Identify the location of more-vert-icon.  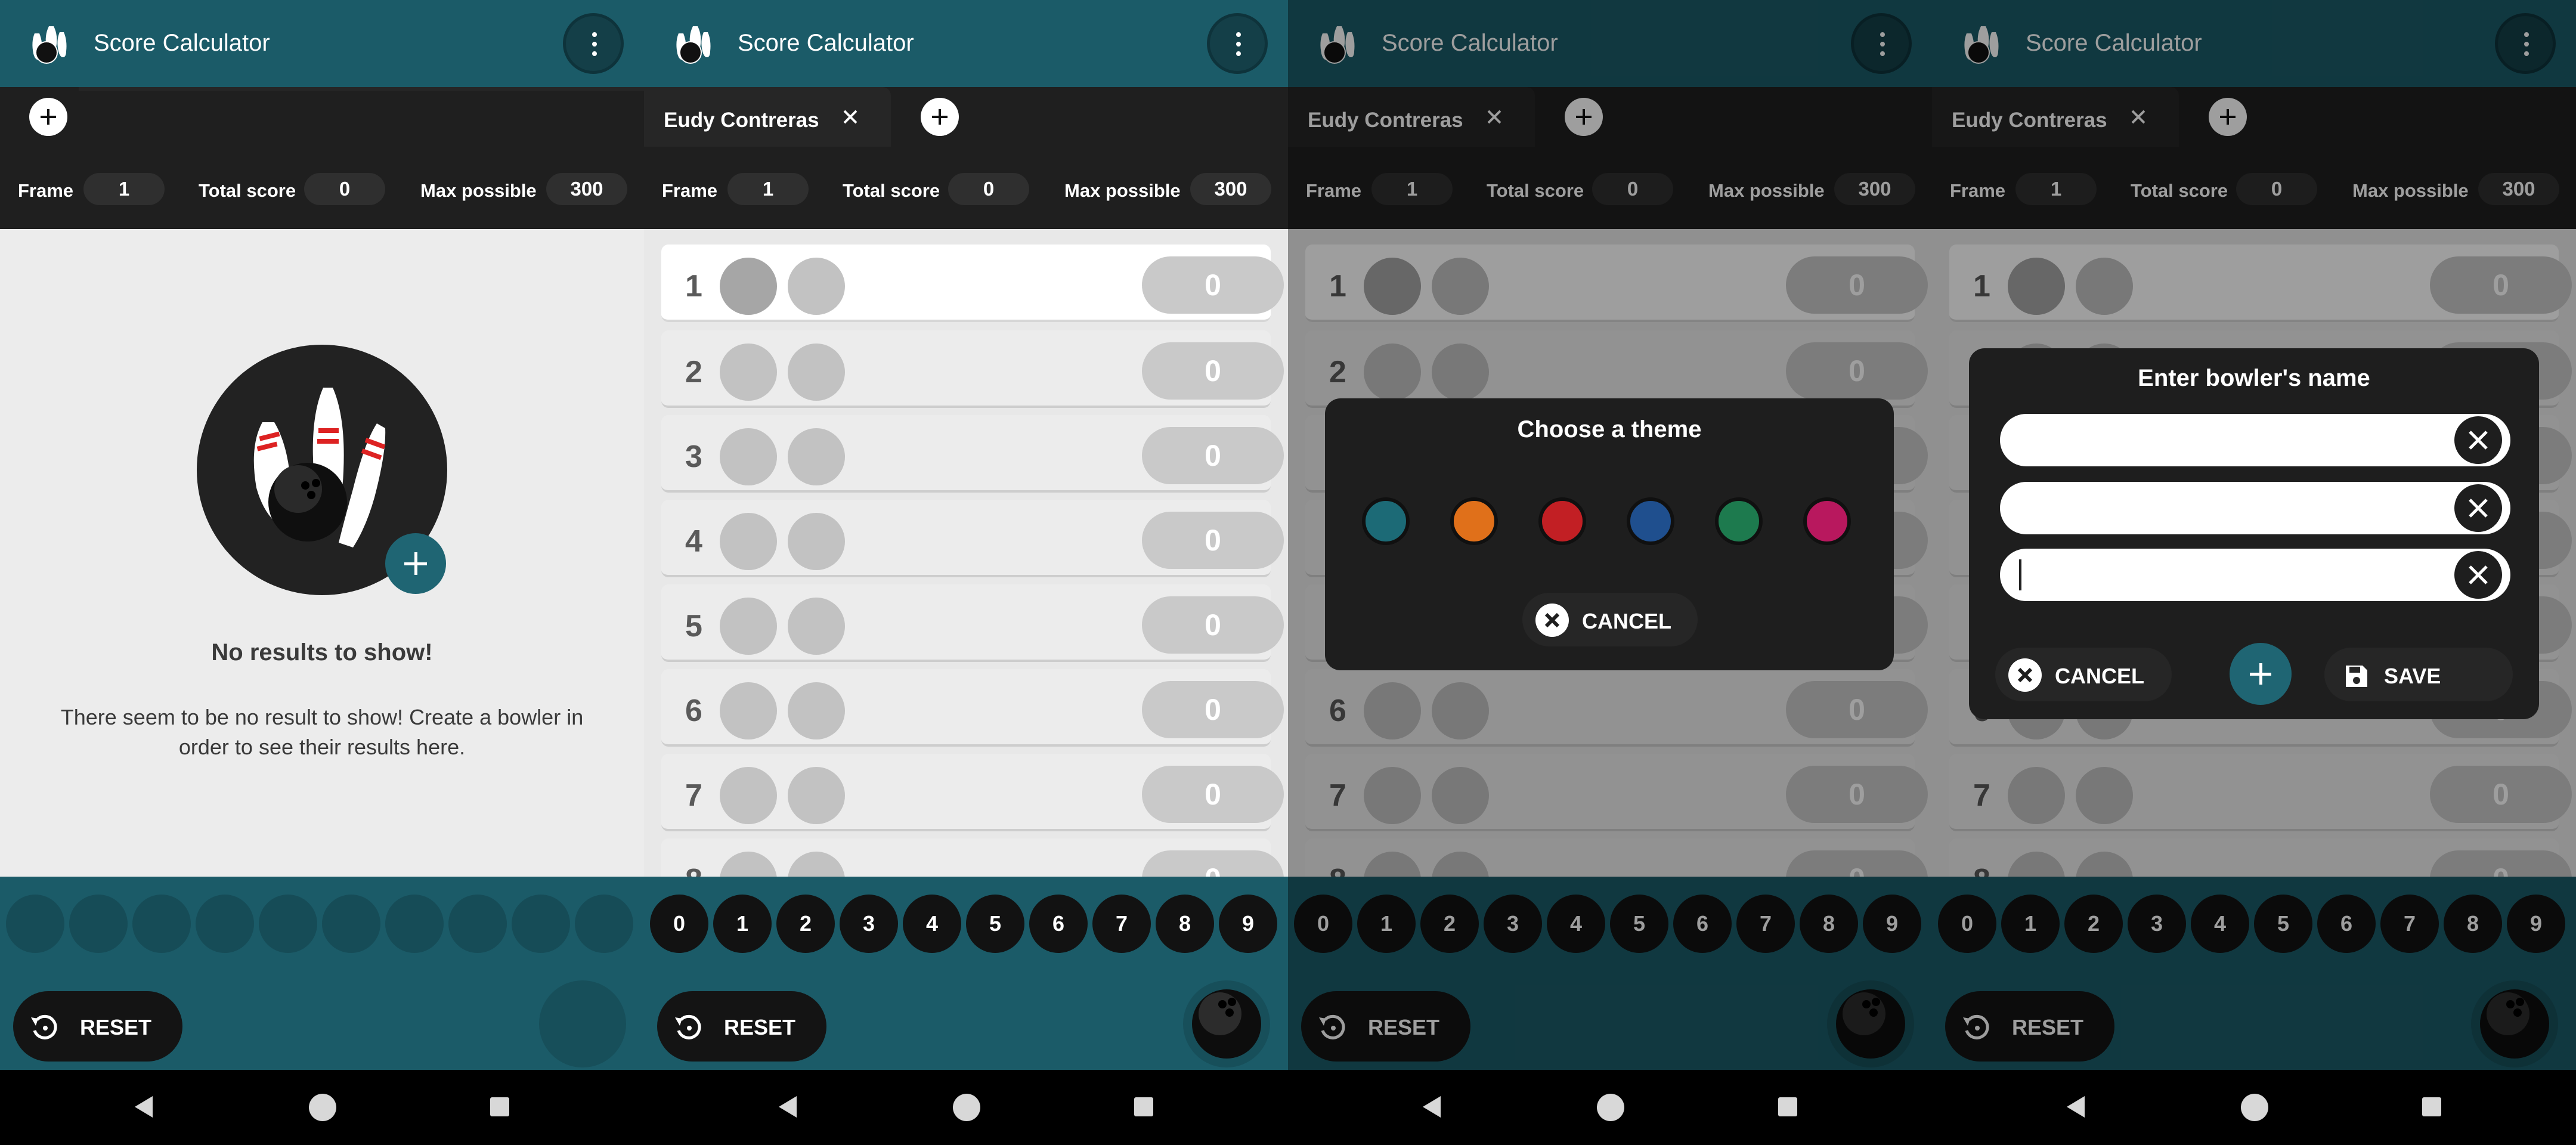
(1238, 44).